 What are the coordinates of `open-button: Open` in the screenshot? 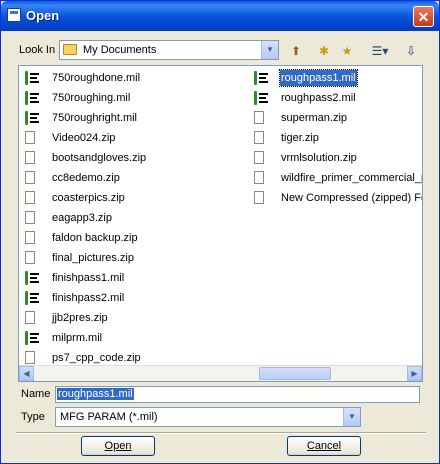 It's located at (118, 446).